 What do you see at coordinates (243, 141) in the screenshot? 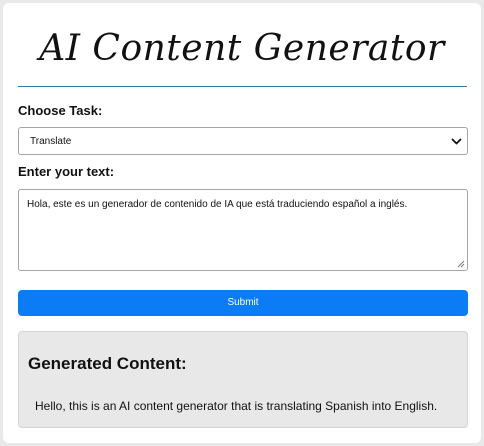
I see `task-select: Translate` at bounding box center [243, 141].